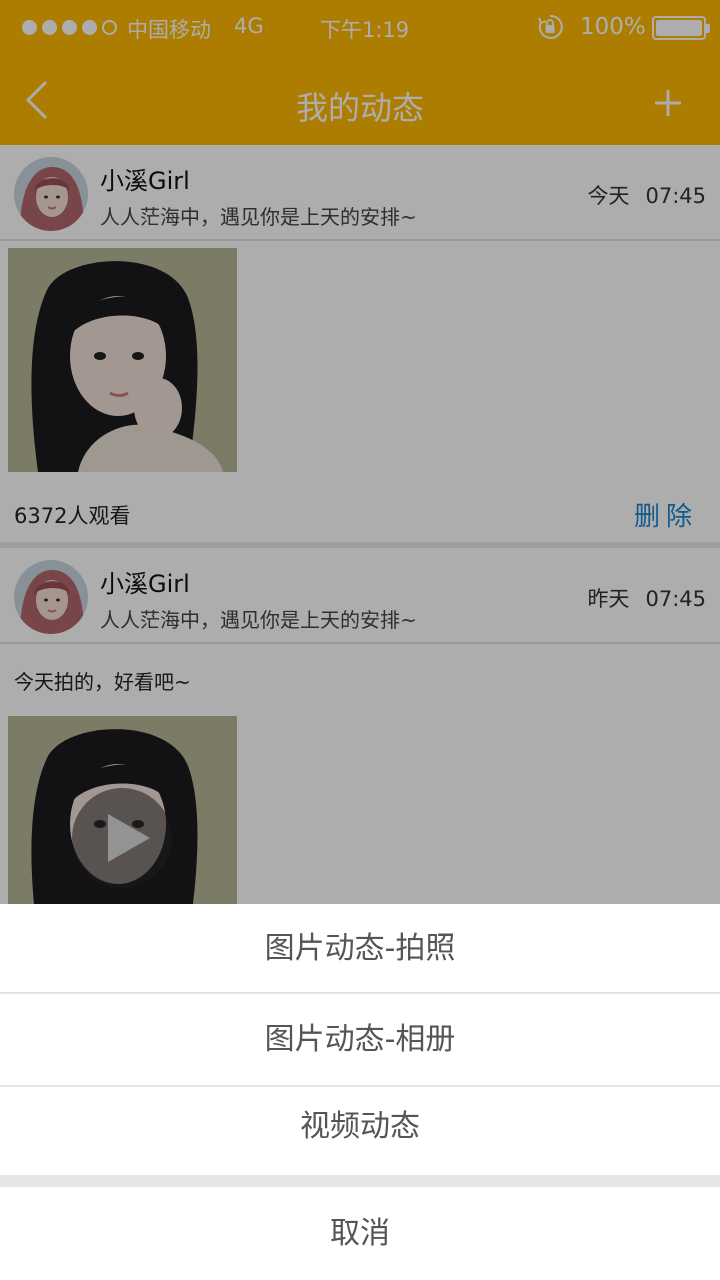  I want to click on option-photo-album: 图片动态-相册, so click(360, 1040).